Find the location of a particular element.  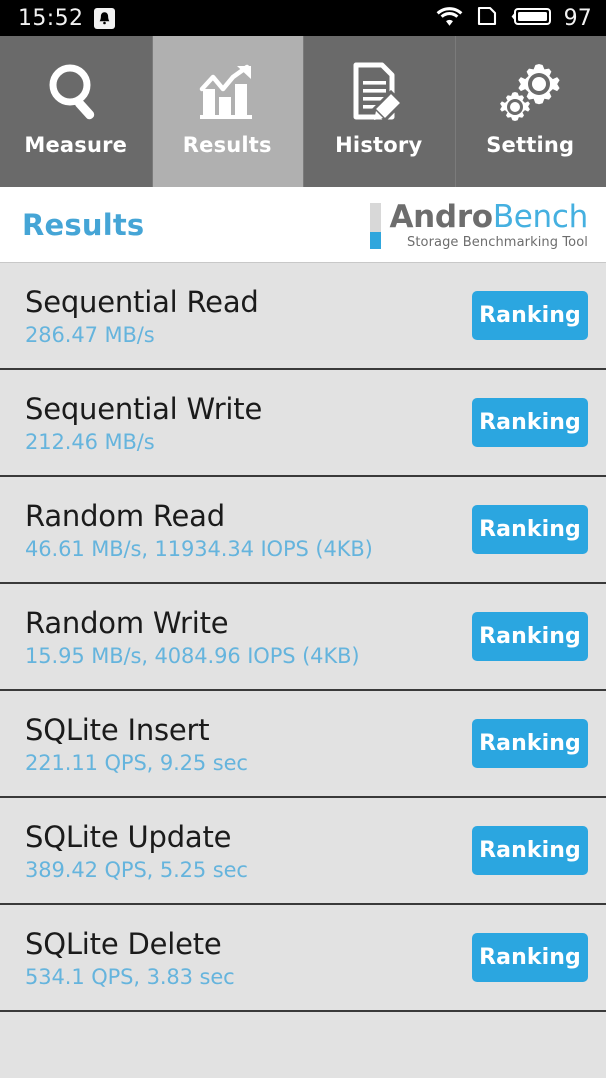

tab-history: History is located at coordinates (379, 111).